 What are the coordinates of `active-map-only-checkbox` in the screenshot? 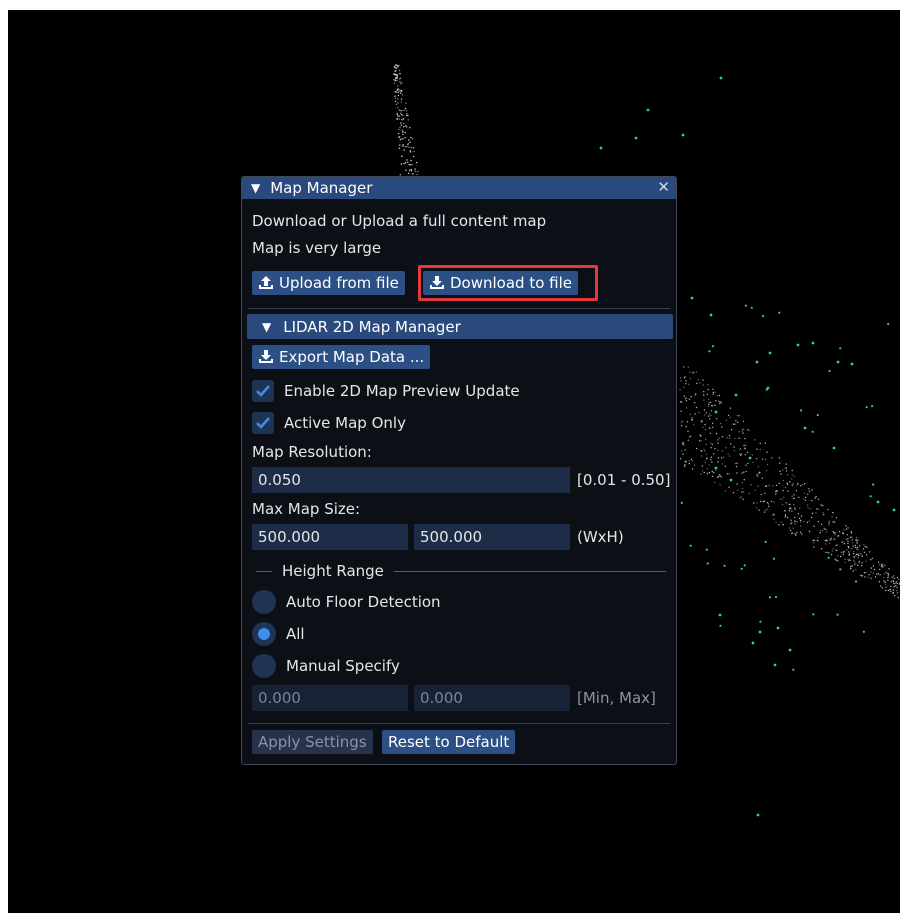 It's located at (263, 423).